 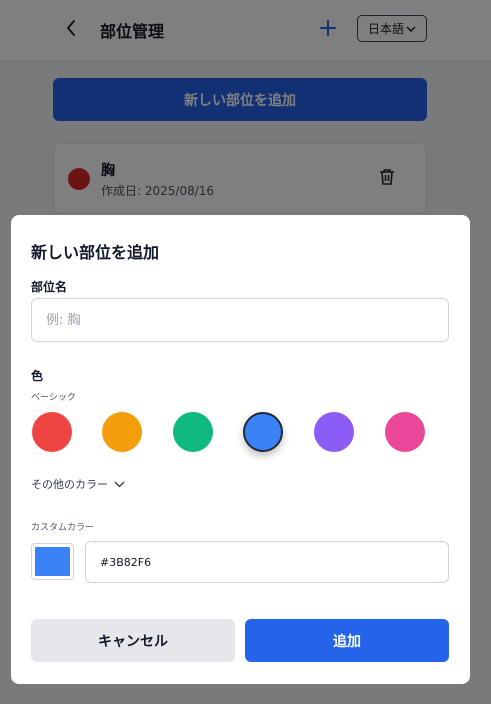 I want to click on more-colors-label: その他のカラー, so click(x=69, y=484).